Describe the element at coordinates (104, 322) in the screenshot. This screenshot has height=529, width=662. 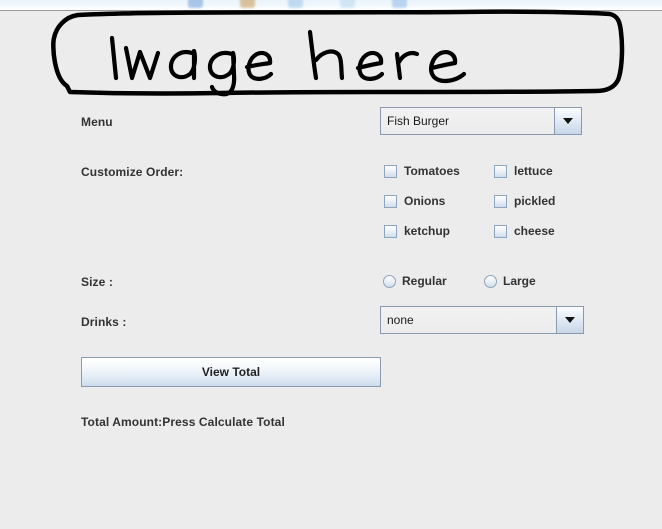
I see `drinks-label: Drinks :` at that location.